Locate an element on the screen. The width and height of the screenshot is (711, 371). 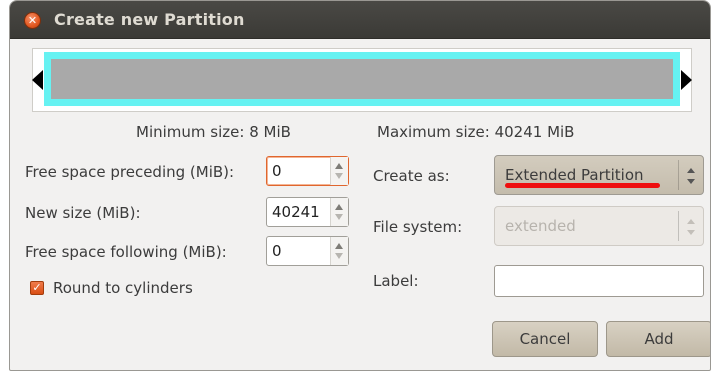
minimum-size-label: Minimum size: 8 MiB is located at coordinates (213, 132).